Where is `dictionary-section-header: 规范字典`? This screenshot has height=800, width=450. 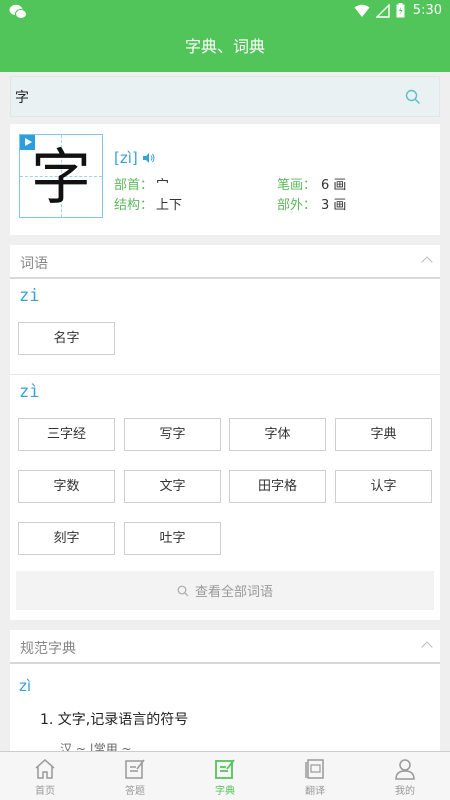
dictionary-section-header: 规范字典 is located at coordinates (225, 647).